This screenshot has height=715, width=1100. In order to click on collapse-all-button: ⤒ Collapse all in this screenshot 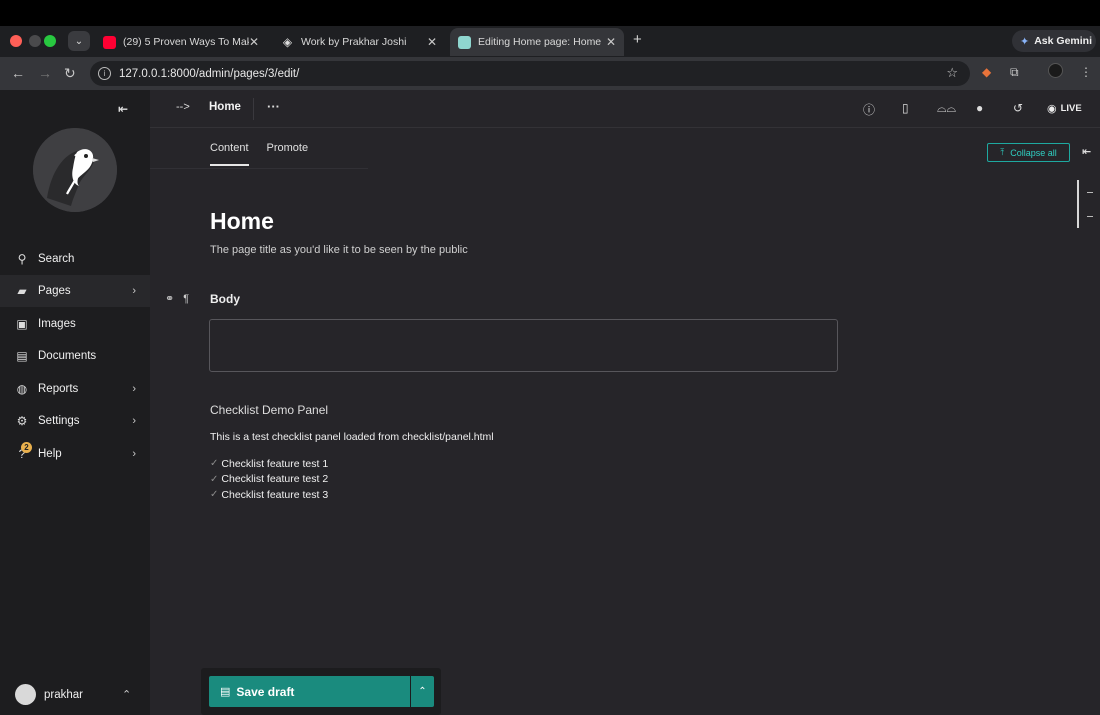, I will do `click(1028, 152)`.